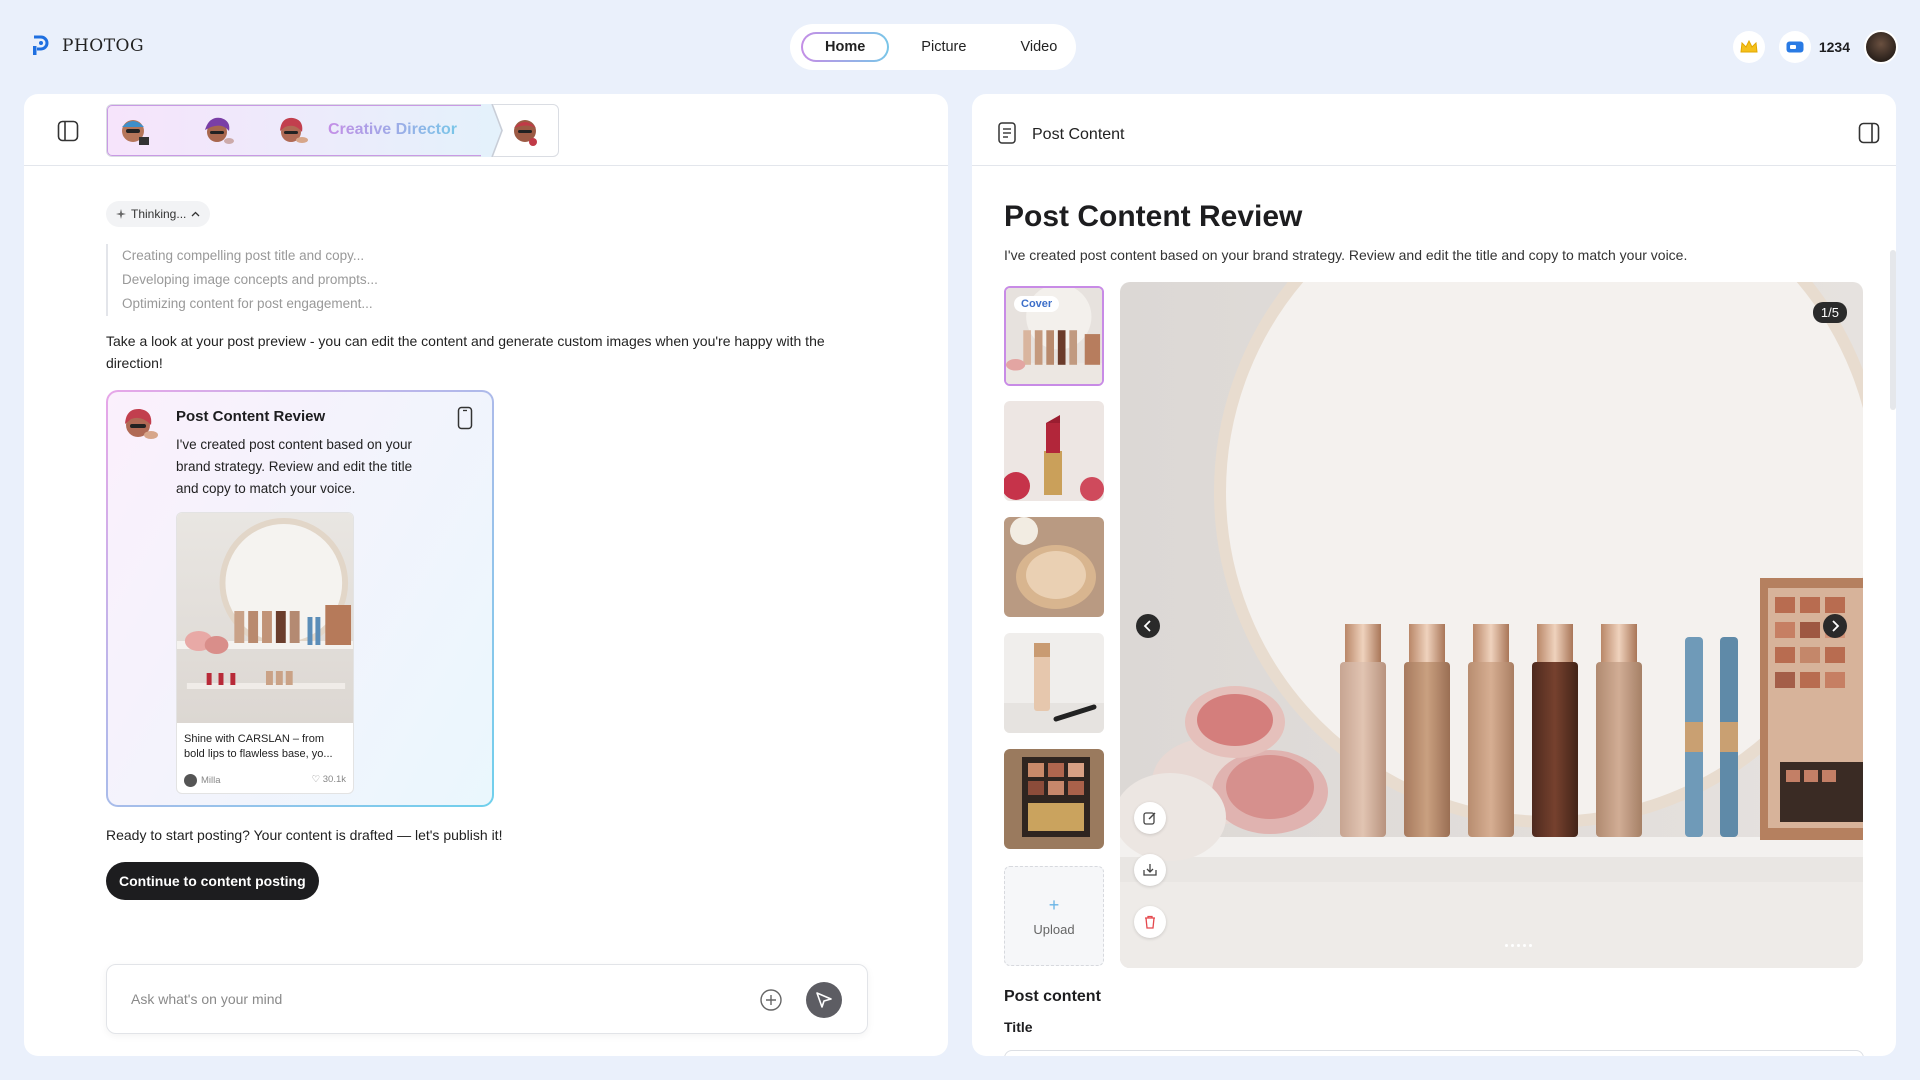 This screenshot has width=1920, height=1080. Describe the element at coordinates (1018, 1027) in the screenshot. I see `title-label: Title` at that location.